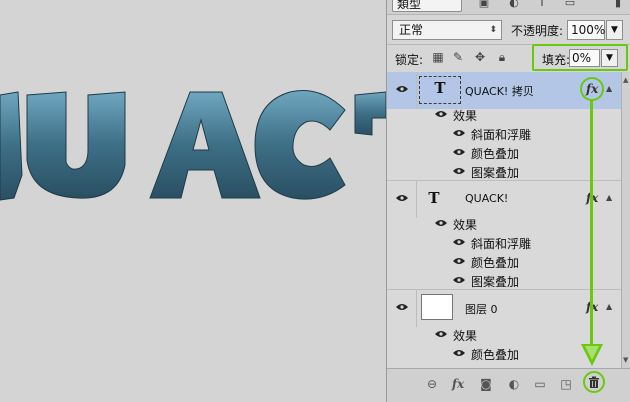 Image resolution: width=630 pixels, height=402 pixels. What do you see at coordinates (584, 58) in the screenshot?
I see `fill-input: 0%` at bounding box center [584, 58].